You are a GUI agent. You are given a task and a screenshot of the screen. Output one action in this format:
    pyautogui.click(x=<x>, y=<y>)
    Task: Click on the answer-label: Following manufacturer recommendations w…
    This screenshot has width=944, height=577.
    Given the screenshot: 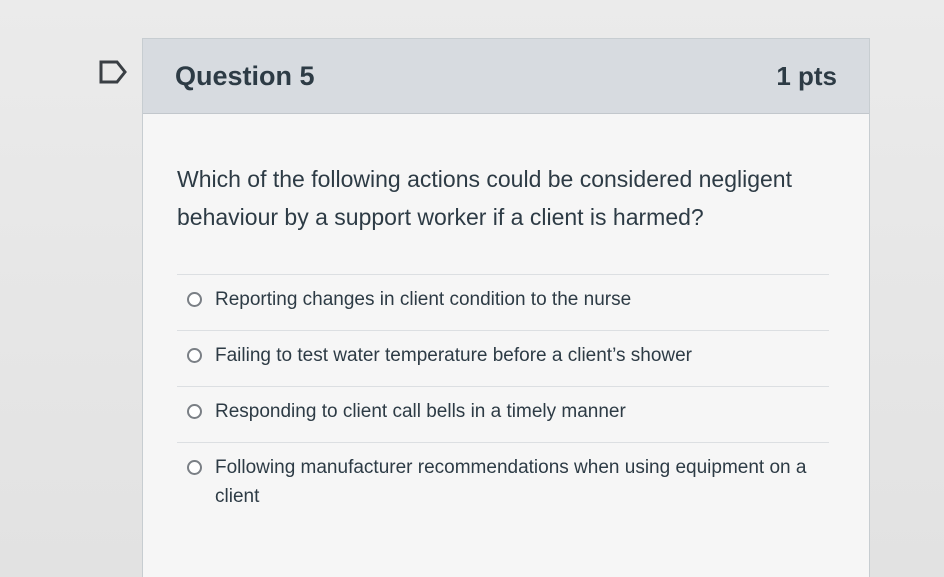 What is the action you would take?
    pyautogui.click(x=511, y=482)
    